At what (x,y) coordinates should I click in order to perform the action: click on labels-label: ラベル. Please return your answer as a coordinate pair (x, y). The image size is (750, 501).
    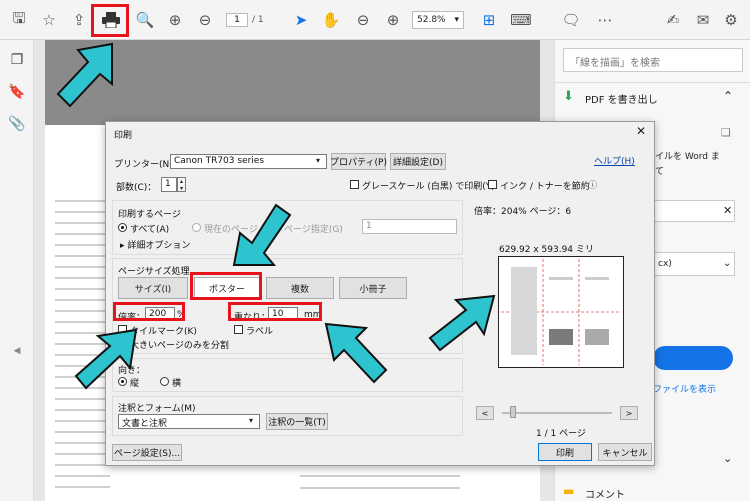
    Looking at the image, I should click on (260, 332).